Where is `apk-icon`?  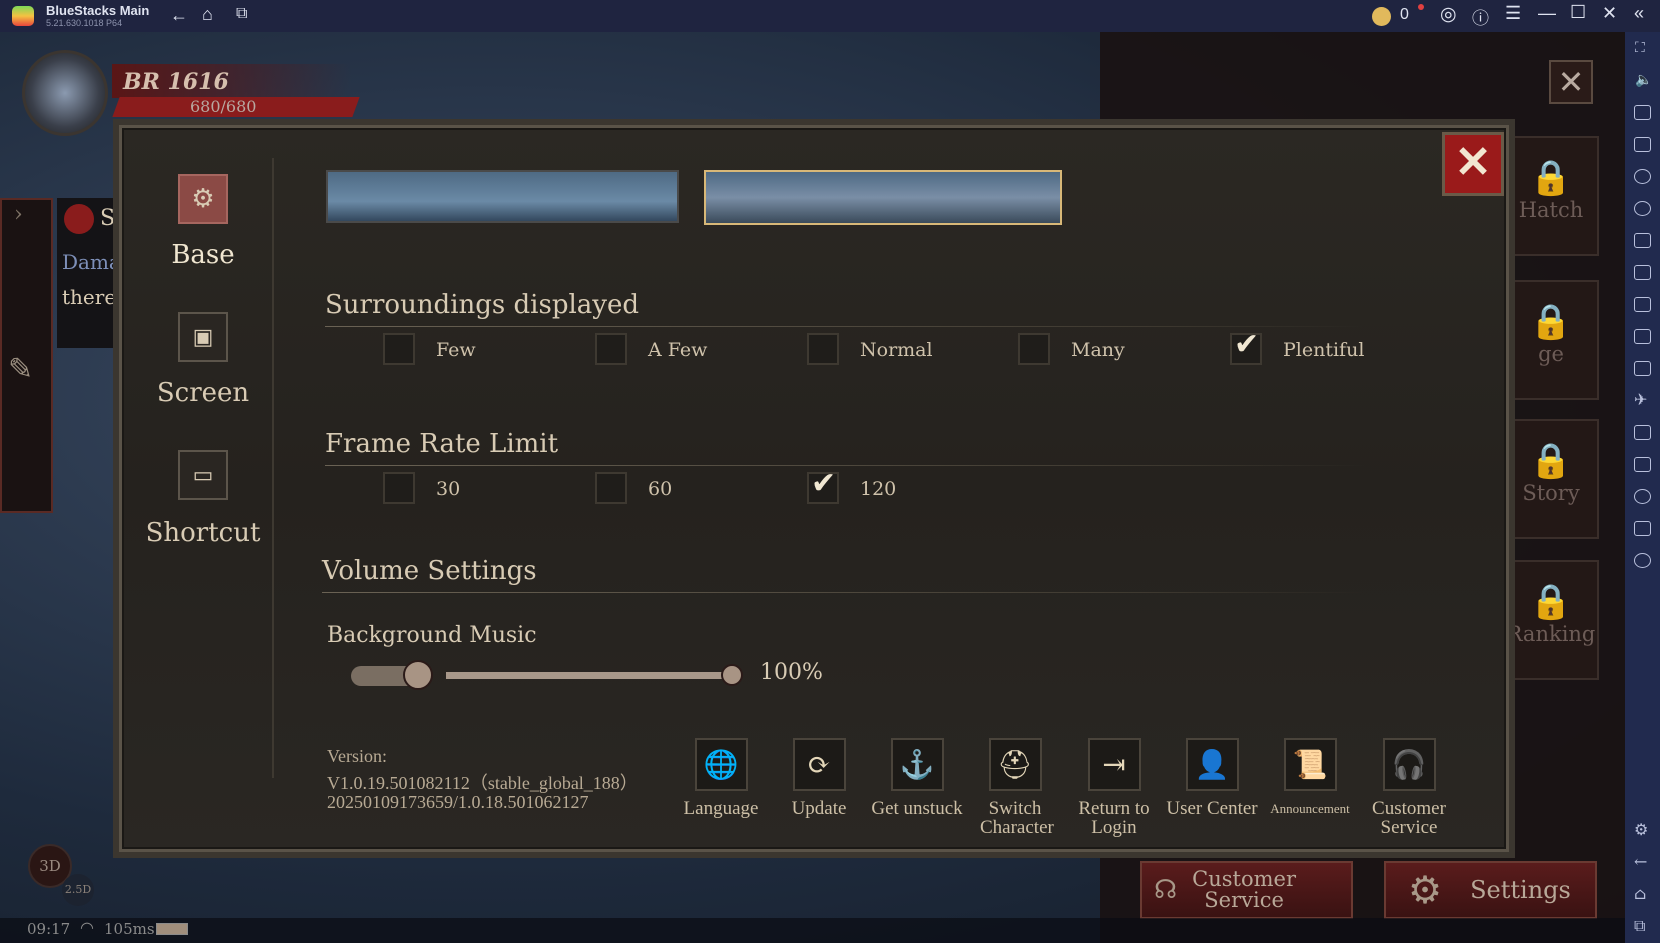 apk-icon is located at coordinates (1642, 272).